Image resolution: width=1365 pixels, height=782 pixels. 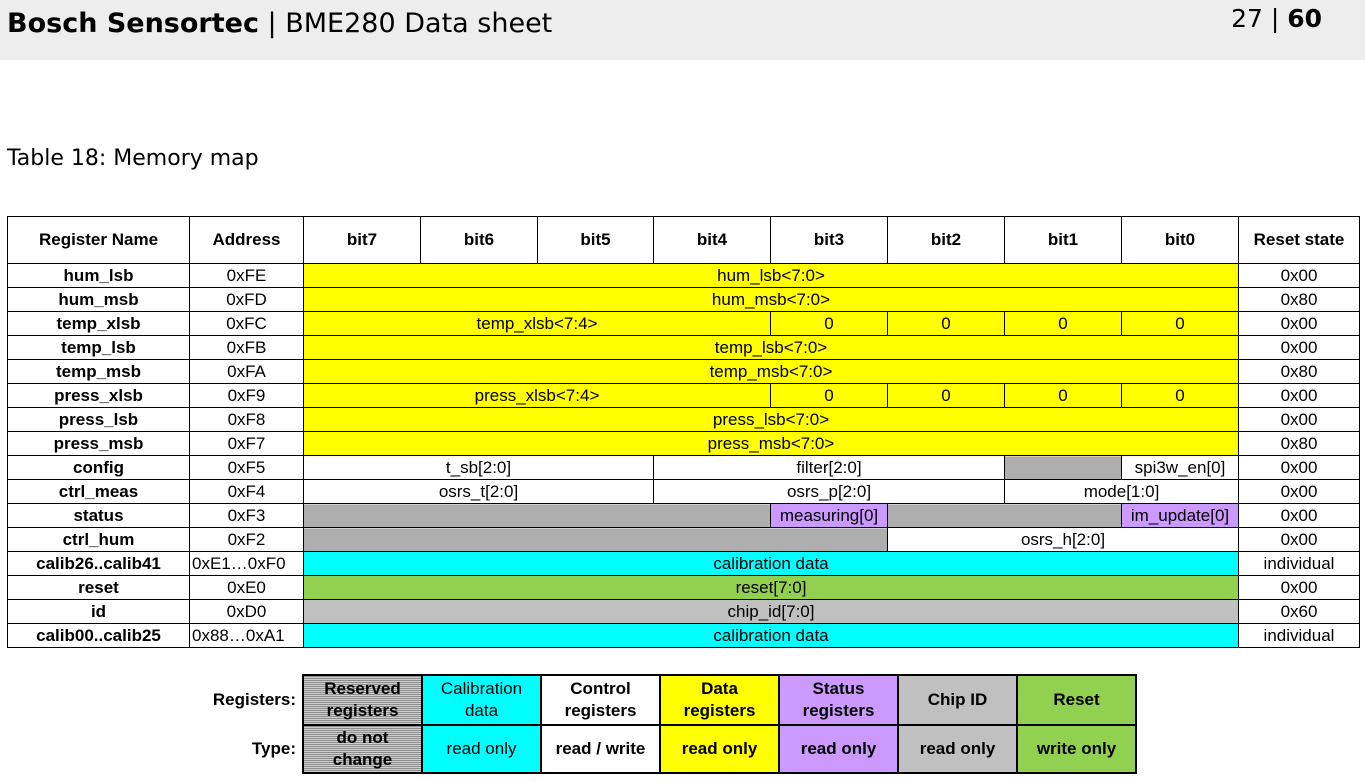 What do you see at coordinates (98, 467) in the screenshot?
I see `register-name: config` at bounding box center [98, 467].